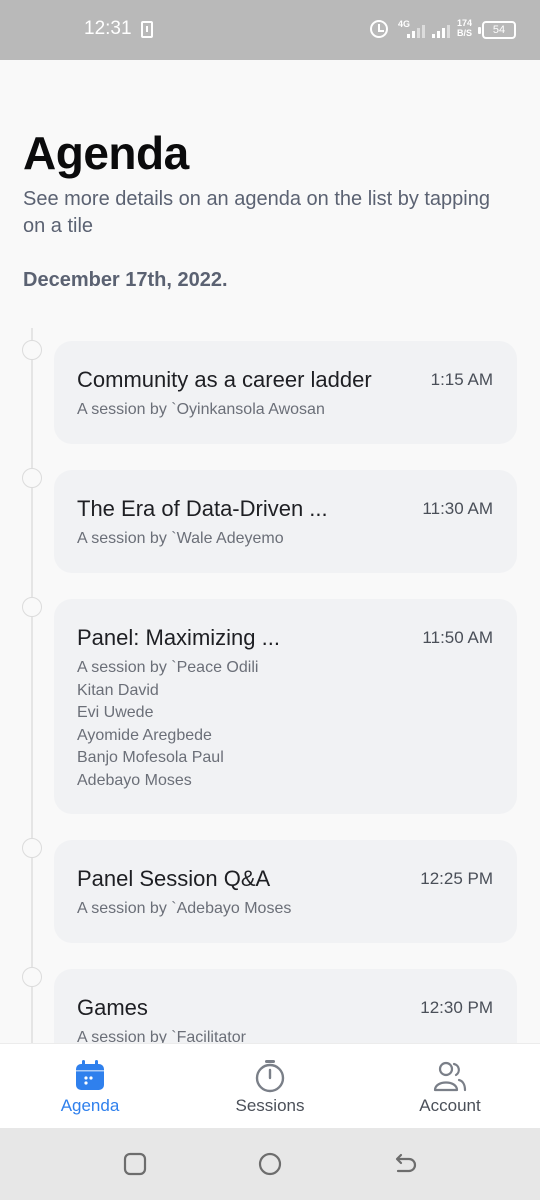 This screenshot has height=1200, width=540. Describe the element at coordinates (184, 908) in the screenshot. I see `session-speaker: A session by `Adebayo Moses` at that location.